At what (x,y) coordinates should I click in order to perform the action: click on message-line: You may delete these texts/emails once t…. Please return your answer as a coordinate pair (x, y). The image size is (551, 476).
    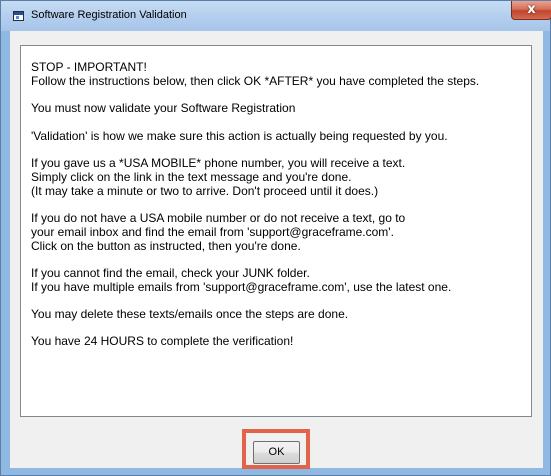
    Looking at the image, I should click on (190, 314).